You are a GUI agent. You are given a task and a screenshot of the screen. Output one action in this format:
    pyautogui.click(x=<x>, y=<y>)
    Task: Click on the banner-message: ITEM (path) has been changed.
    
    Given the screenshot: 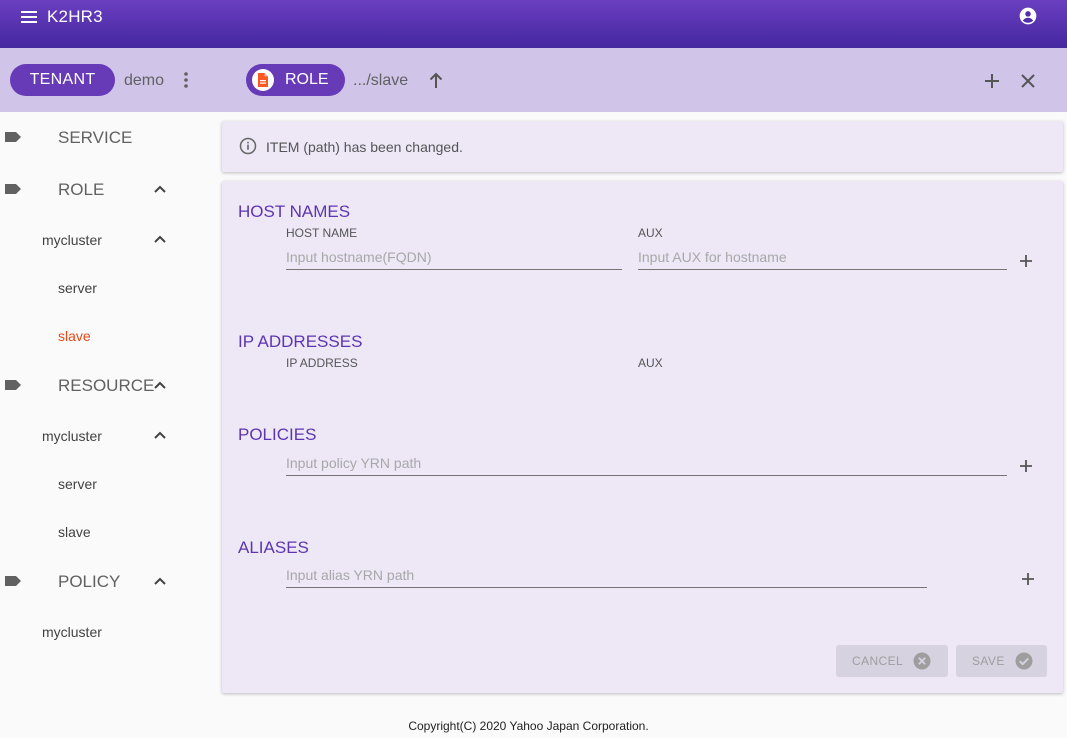 What is the action you would take?
    pyautogui.click(x=364, y=147)
    